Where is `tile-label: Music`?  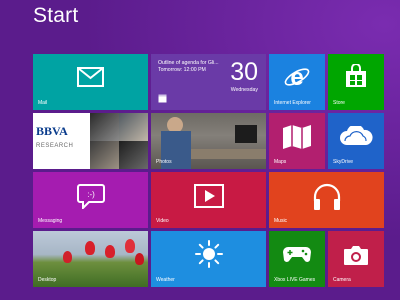 tile-label: Music is located at coordinates (281, 221).